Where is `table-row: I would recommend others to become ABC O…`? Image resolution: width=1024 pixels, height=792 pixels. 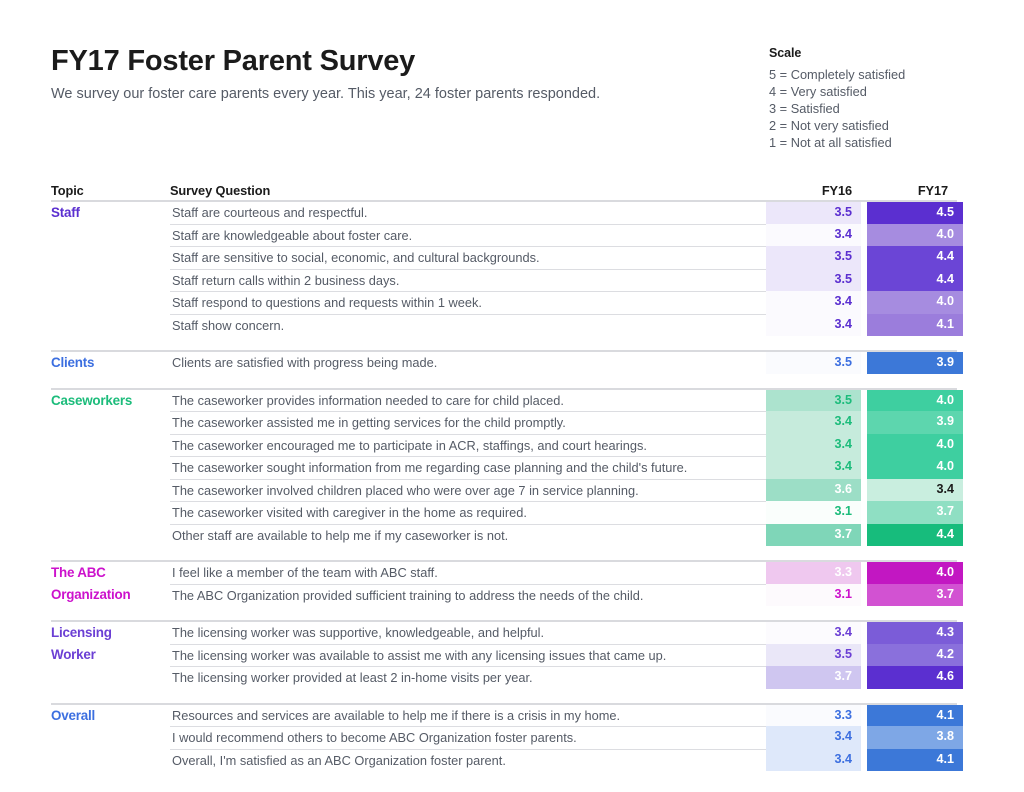 table-row: I would recommend others to become ABC O… is located at coordinates (507, 737).